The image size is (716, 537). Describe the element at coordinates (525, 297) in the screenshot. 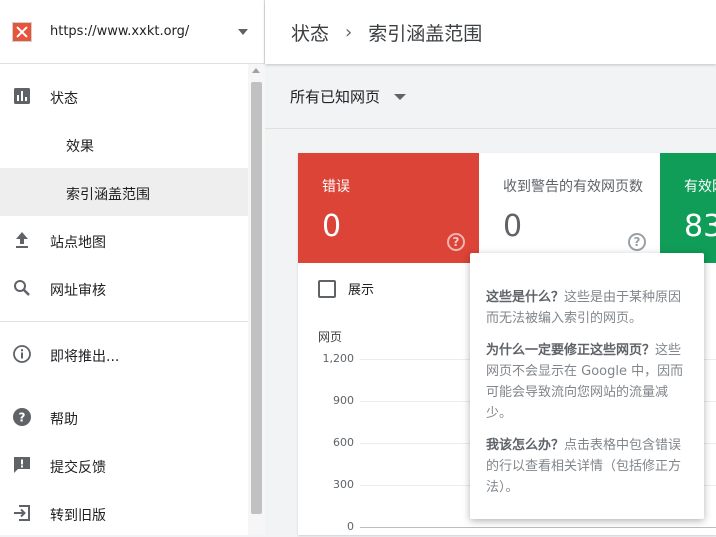

I see `tooltip-question: 这些是什么？` at that location.